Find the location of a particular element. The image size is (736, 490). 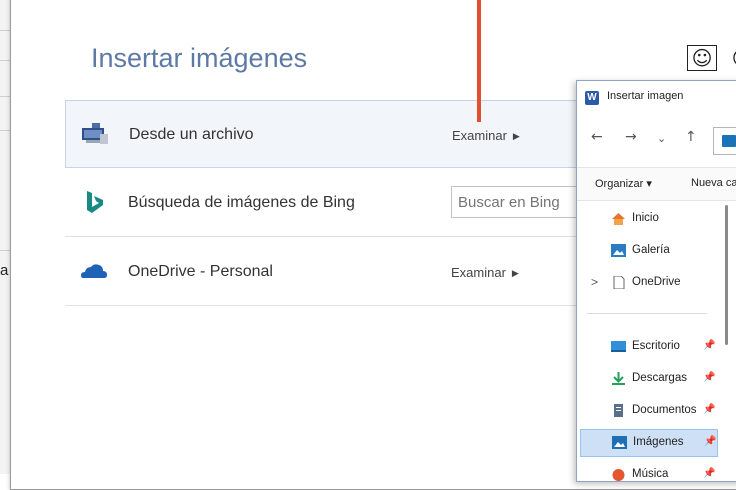

music-icon is located at coordinates (618, 475).